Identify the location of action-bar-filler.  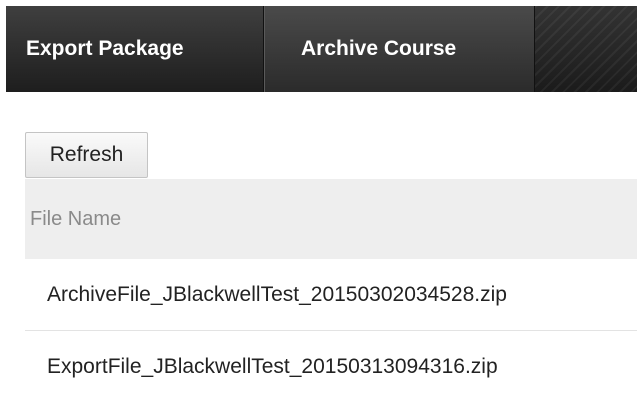
(585, 49).